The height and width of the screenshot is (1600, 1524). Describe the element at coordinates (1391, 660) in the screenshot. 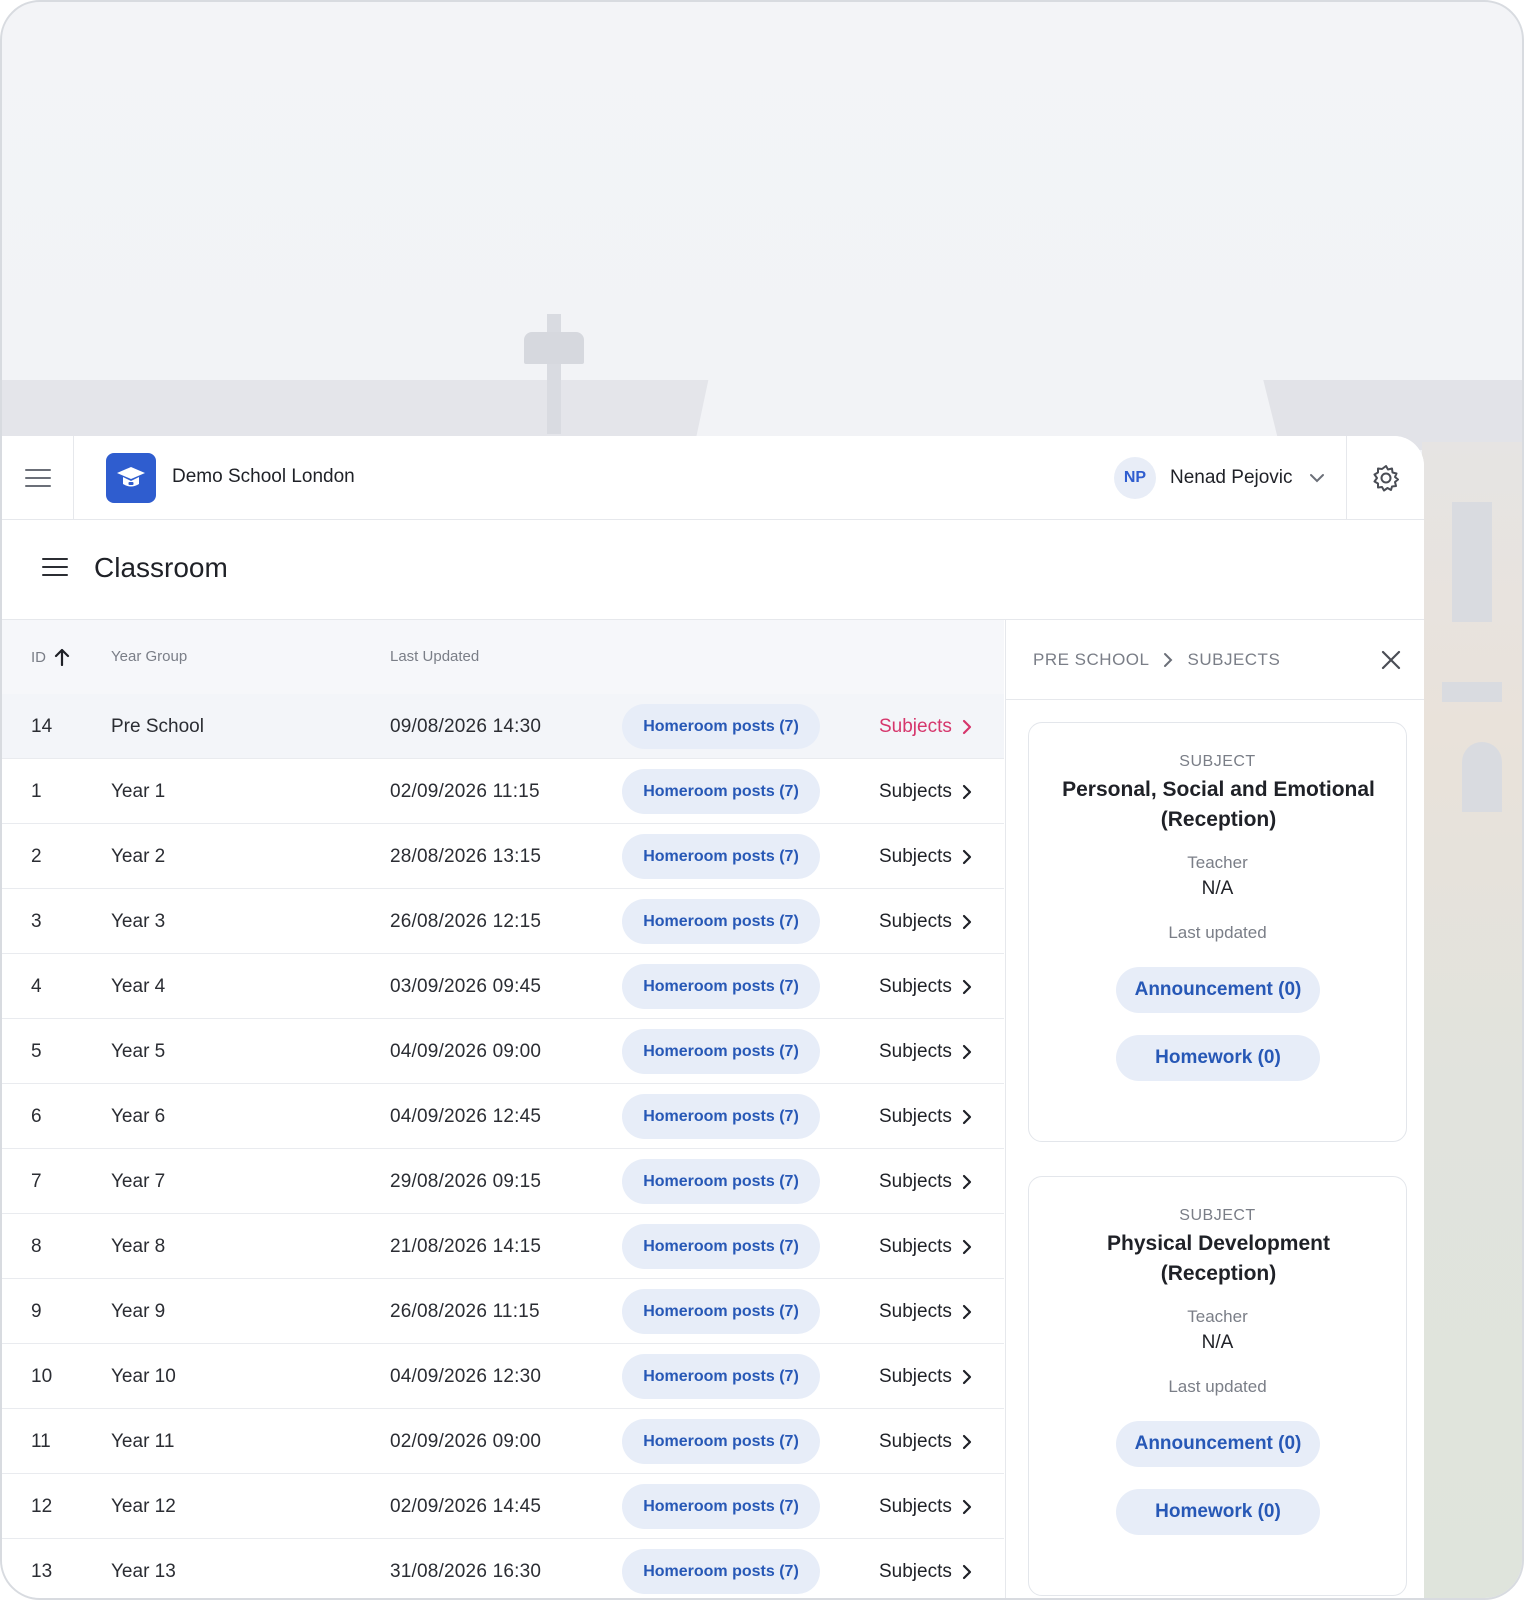

I see `close-panel-button` at that location.